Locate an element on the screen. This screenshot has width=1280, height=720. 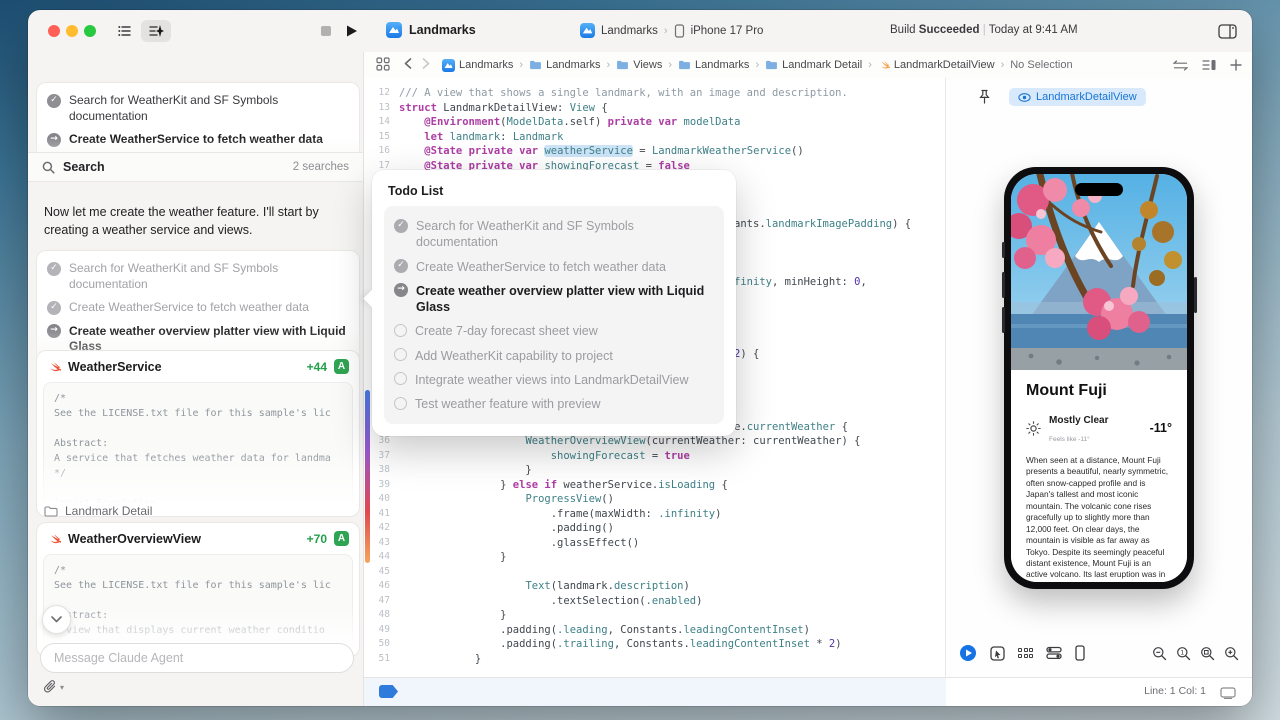
focused-marker-tag is located at coordinates (388, 691).